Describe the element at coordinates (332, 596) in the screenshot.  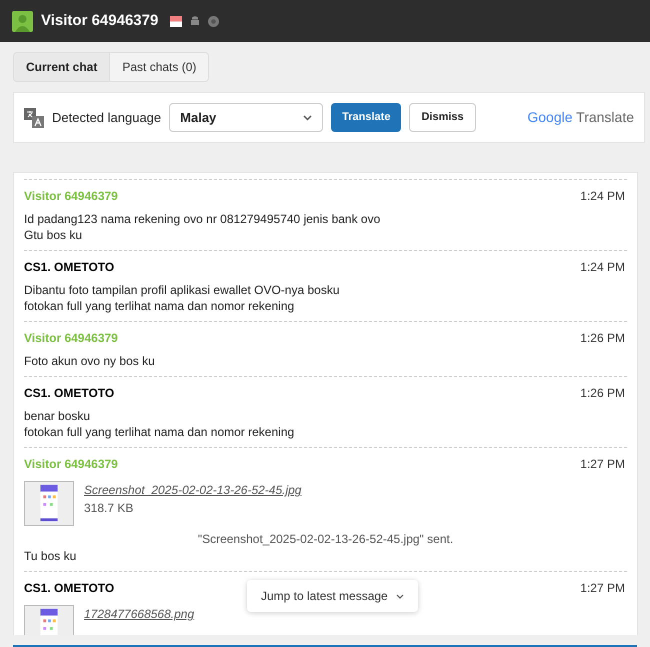
I see `jump-to-latest-button: Jump to latest message` at that location.